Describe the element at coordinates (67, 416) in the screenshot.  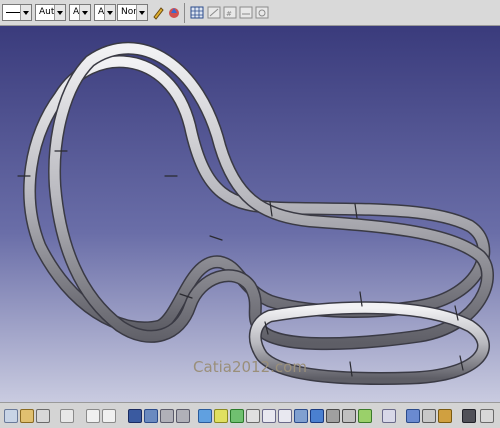
I see `redo-icon` at that location.